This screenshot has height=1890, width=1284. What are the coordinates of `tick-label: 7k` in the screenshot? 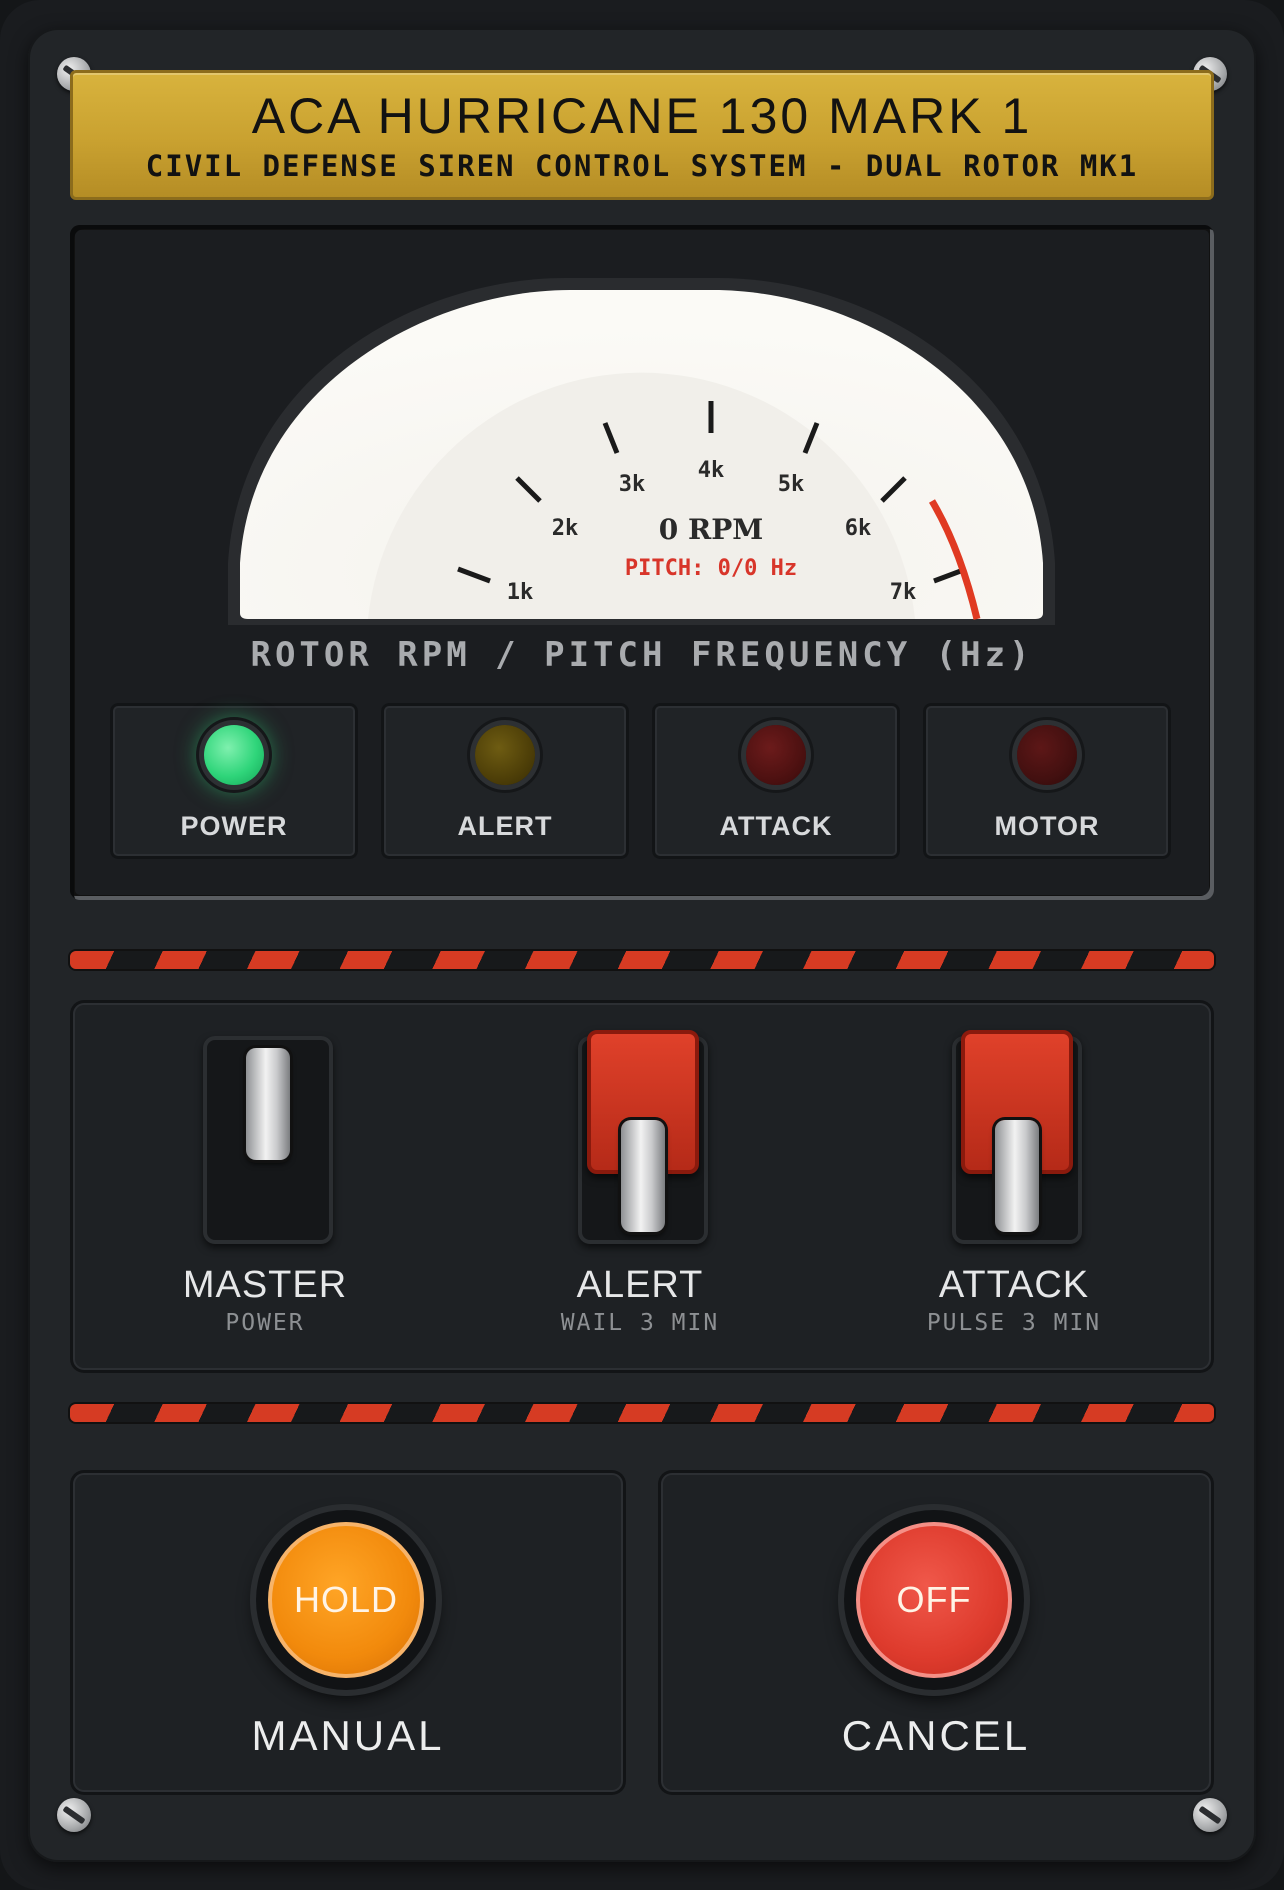 It's located at (903, 592).